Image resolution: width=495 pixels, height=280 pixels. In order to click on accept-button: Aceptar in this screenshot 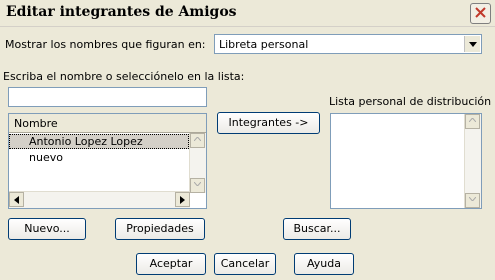, I will do `click(171, 264)`.